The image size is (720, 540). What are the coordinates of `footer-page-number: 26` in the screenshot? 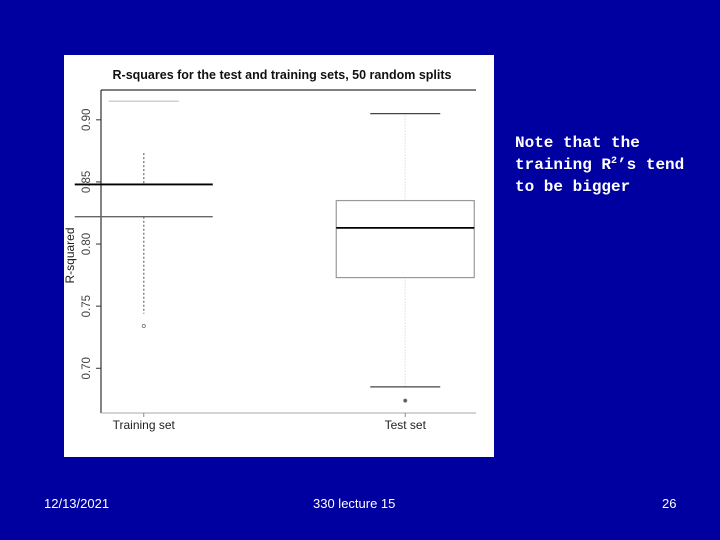 It's located at (669, 503).